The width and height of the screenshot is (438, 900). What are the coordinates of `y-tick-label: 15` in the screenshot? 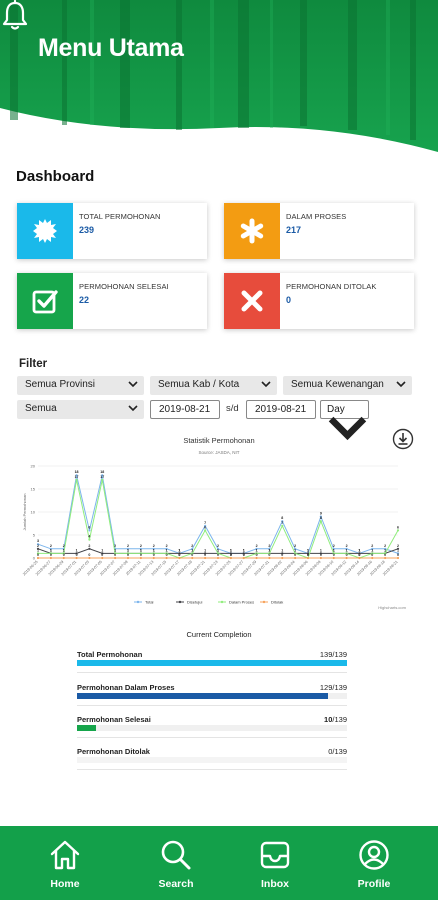 It's located at (33, 489).